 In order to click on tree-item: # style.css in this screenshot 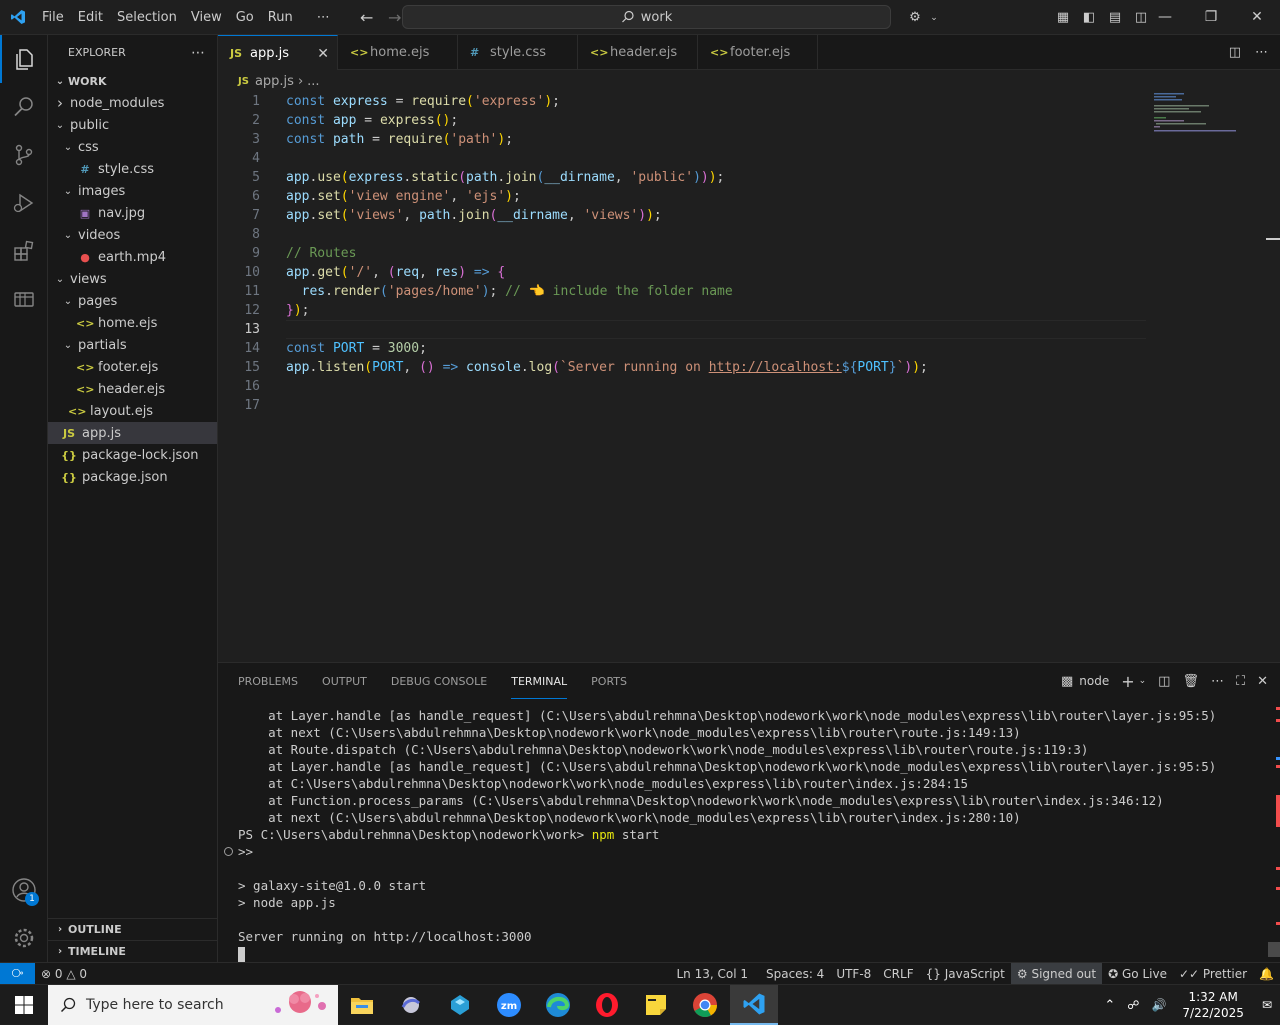, I will do `click(132, 169)`.